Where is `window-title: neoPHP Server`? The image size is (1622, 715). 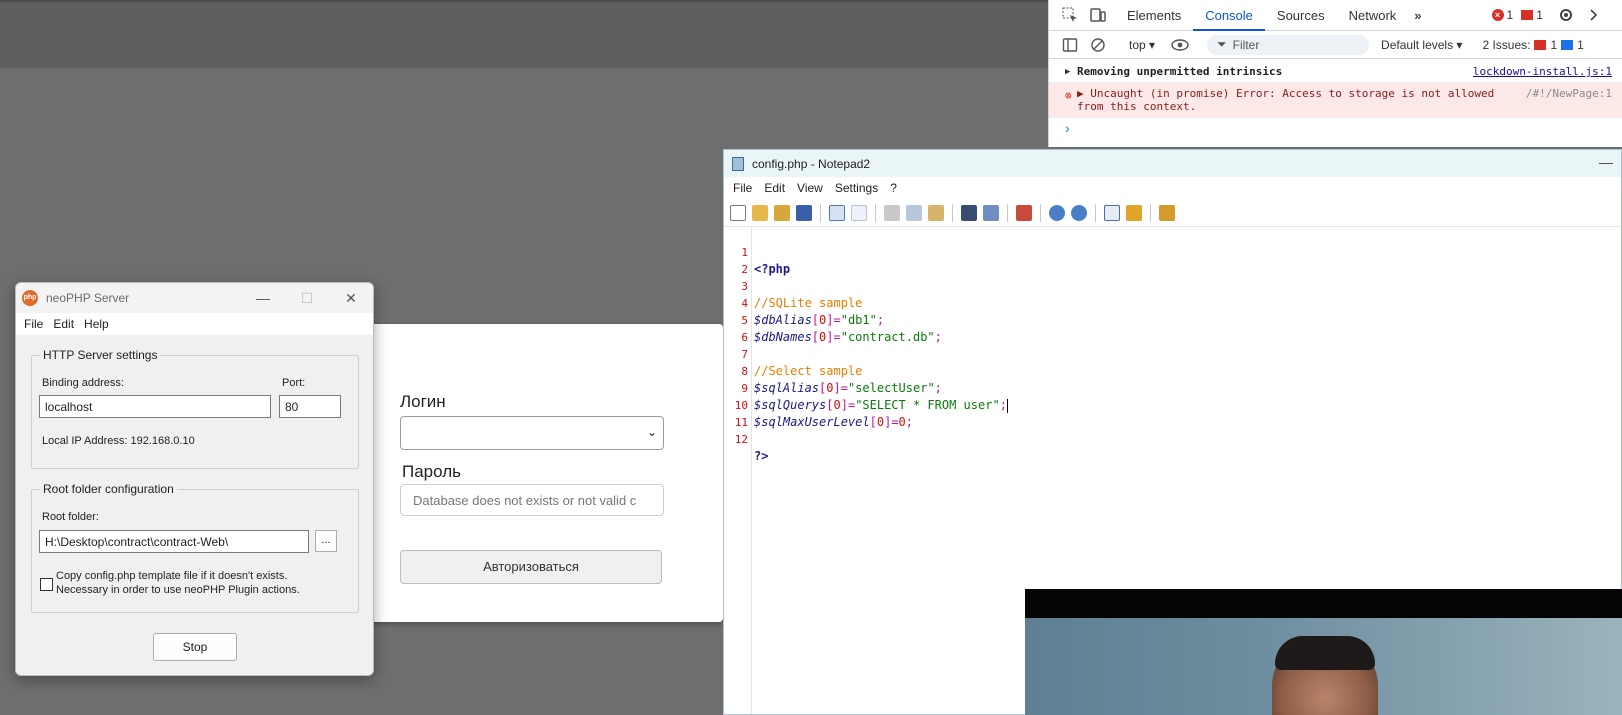 window-title: neoPHP Server is located at coordinates (88, 298).